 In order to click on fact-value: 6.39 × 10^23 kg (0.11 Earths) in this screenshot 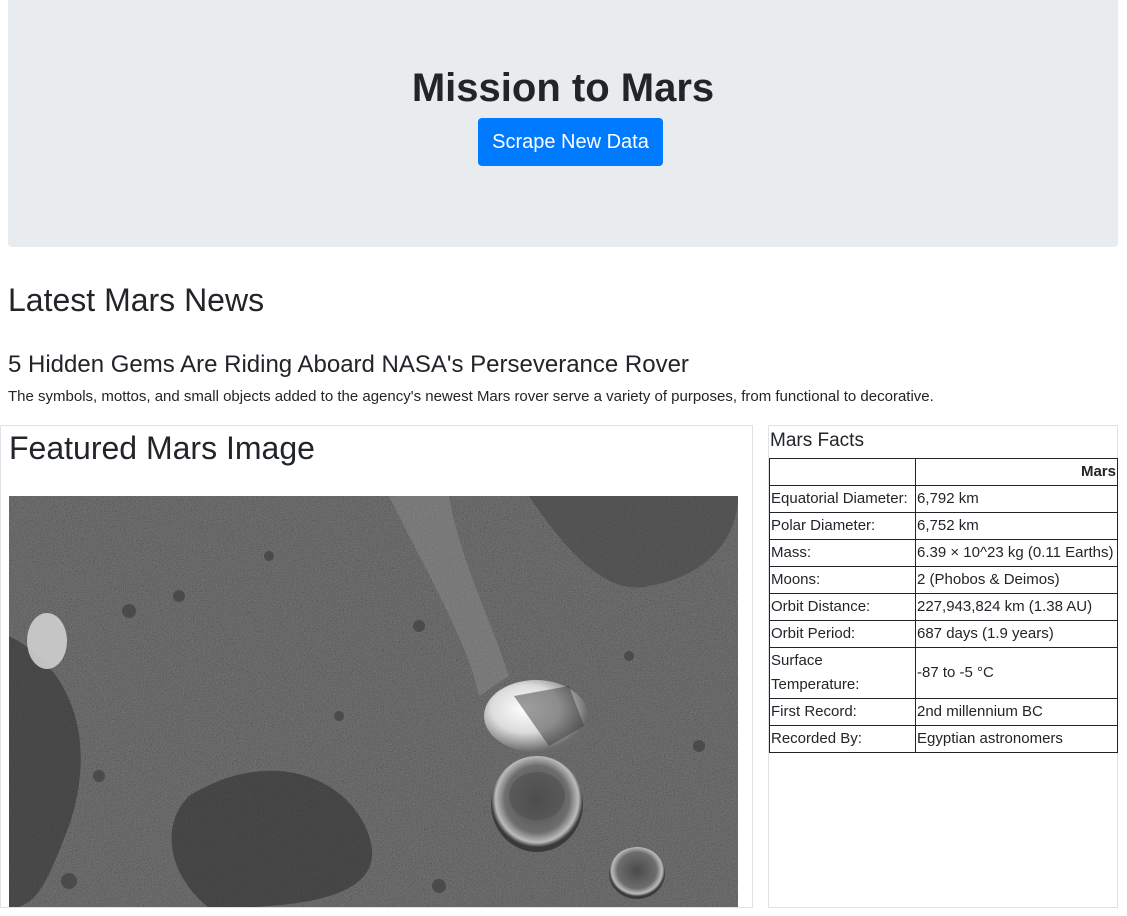, I will do `click(1016, 553)`.